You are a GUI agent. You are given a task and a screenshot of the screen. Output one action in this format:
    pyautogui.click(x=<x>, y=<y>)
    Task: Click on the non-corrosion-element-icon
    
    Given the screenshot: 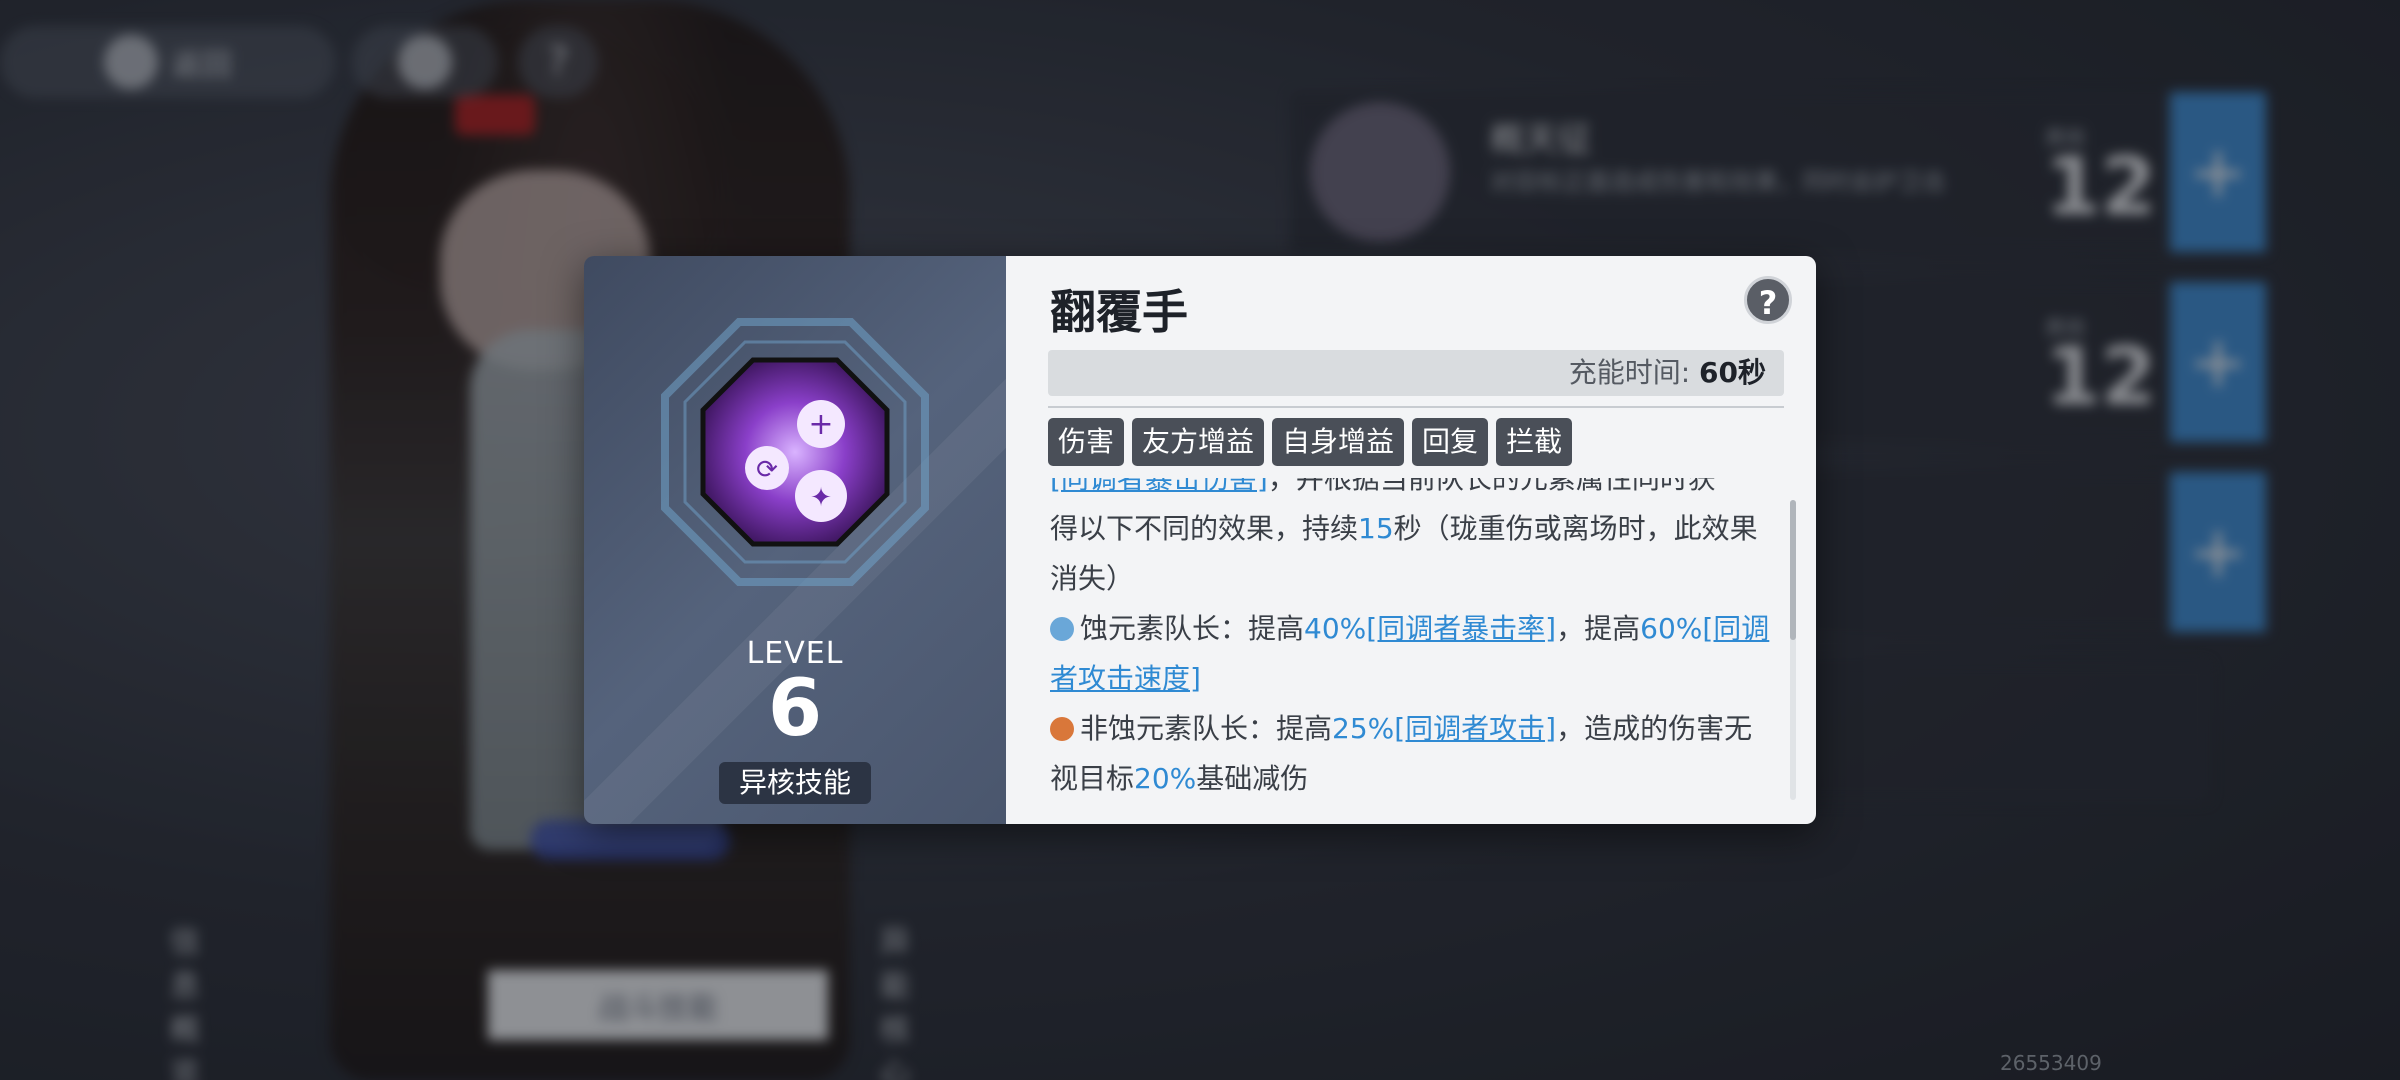 What is the action you would take?
    pyautogui.click(x=1062, y=729)
    